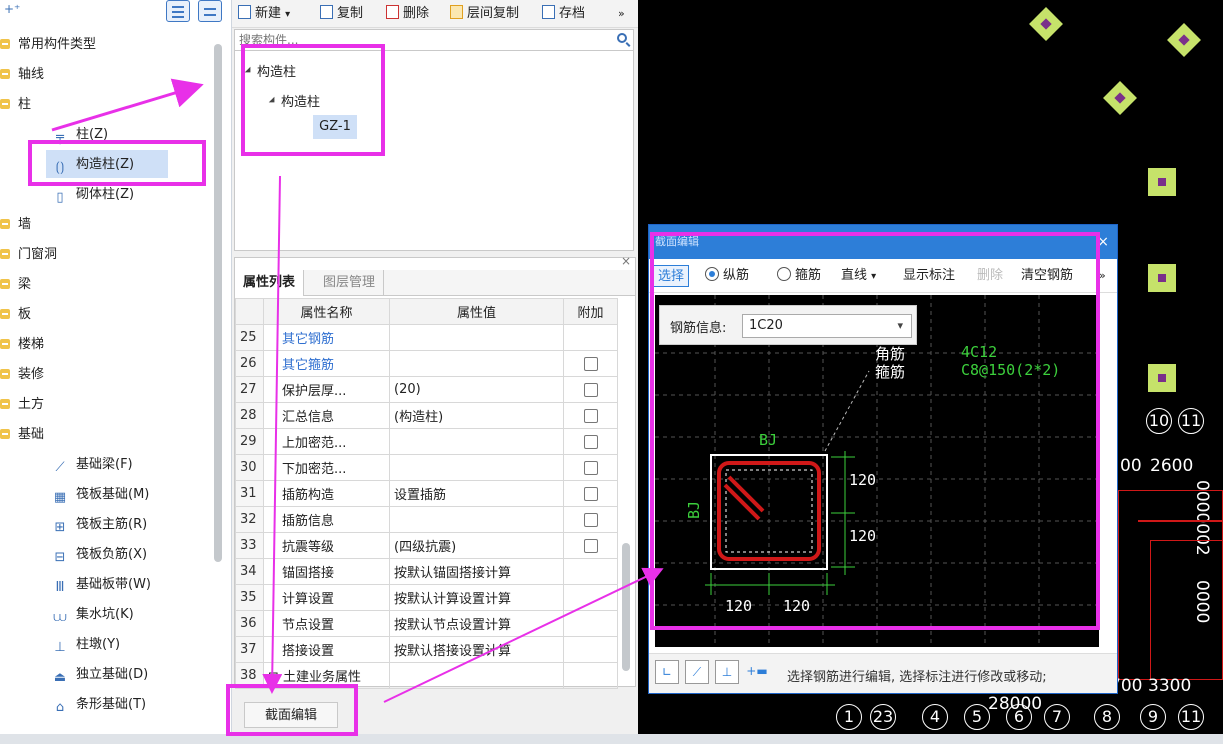  I want to click on dim-bottom-1: 120, so click(738, 606).